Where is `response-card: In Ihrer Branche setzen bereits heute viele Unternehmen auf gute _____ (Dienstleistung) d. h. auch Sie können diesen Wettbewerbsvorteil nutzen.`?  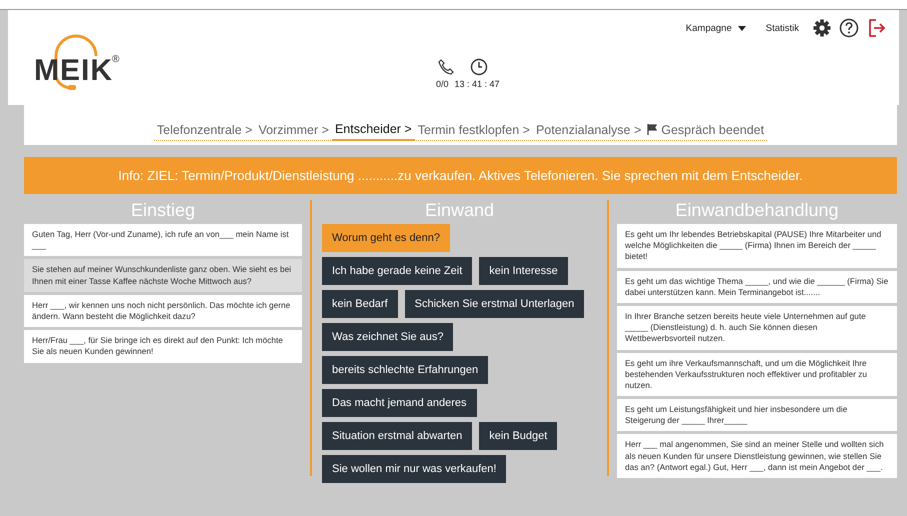 response-card: In Ihrer Branche setzen bereits heute viele Unternehmen auf gute _____ (Dienstleistung) d. h. auch Sie können diesen Wettbewerbsvorteil nutzen. is located at coordinates (757, 328).